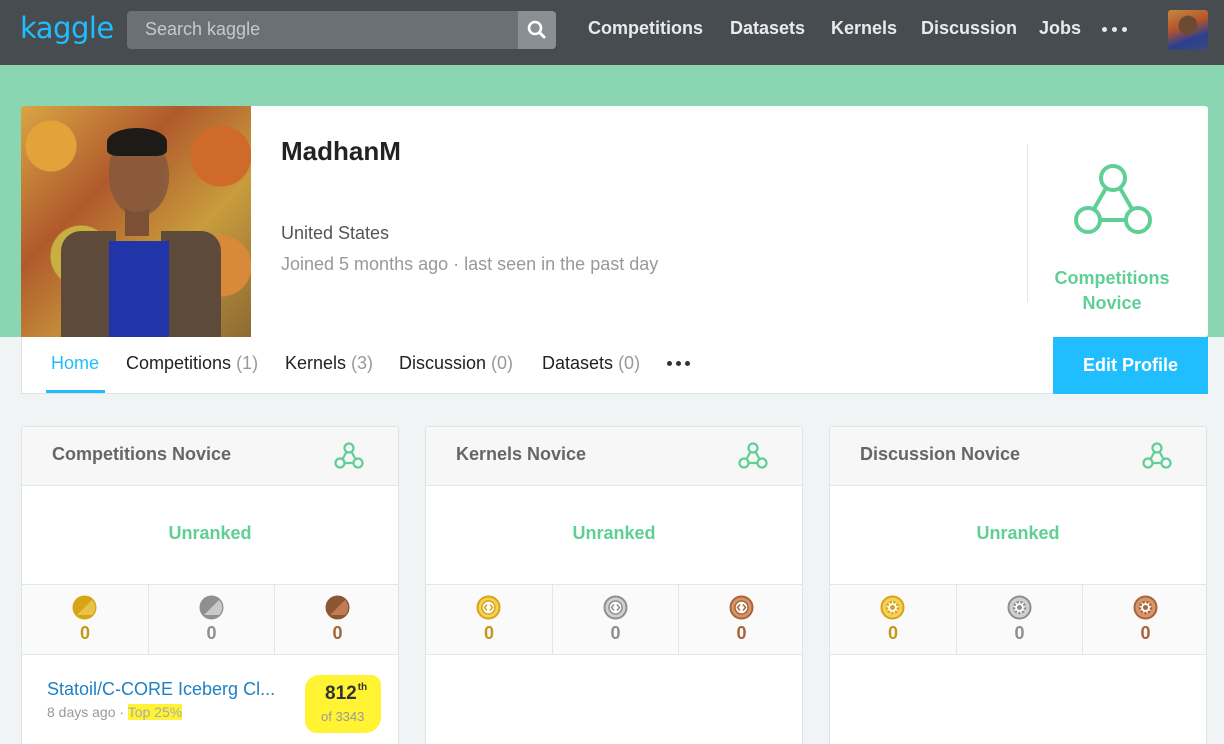 This screenshot has width=1224, height=744. Describe the element at coordinates (940, 454) in the screenshot. I see `card-title: Discussion Novice` at that location.